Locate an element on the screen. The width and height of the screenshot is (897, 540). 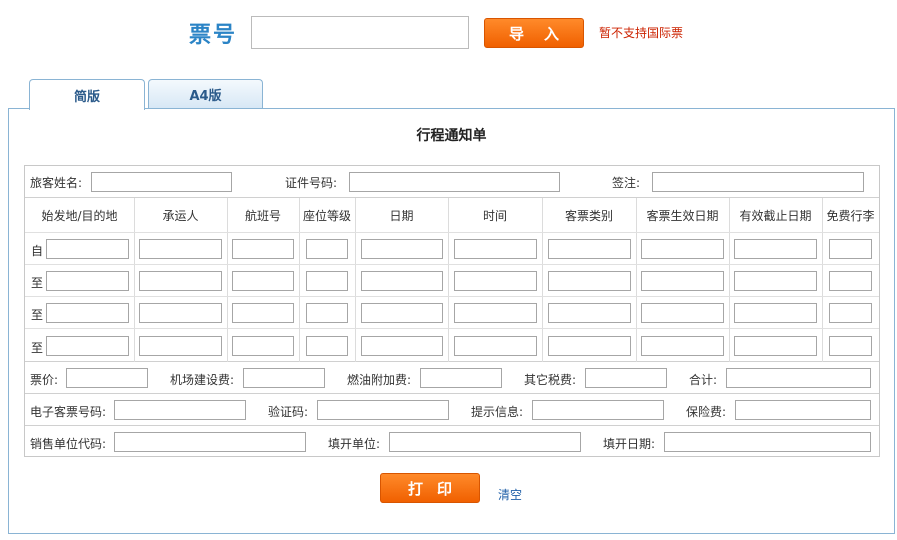
flight-row: 自 is located at coordinates (452, 248).